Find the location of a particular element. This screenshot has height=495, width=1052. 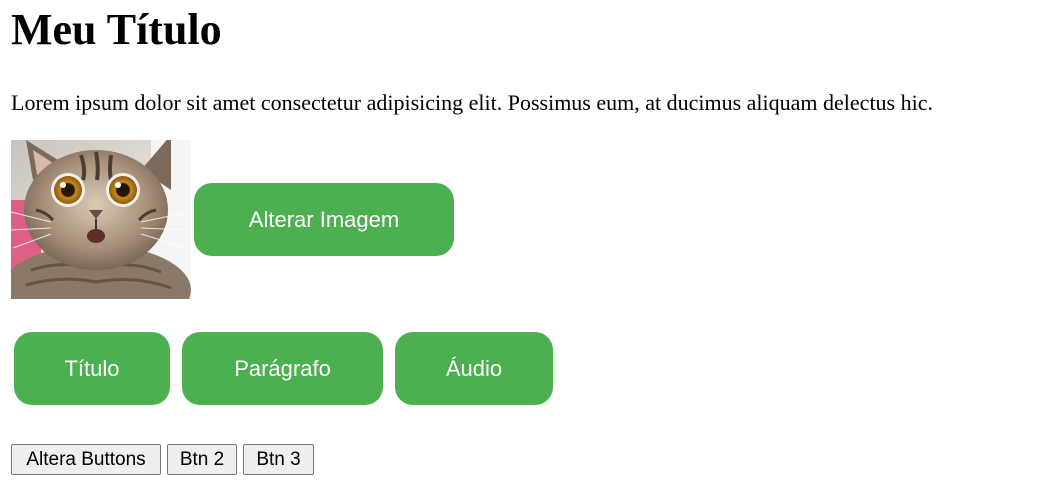

btn-2-button: Btn 2 is located at coordinates (202, 459).